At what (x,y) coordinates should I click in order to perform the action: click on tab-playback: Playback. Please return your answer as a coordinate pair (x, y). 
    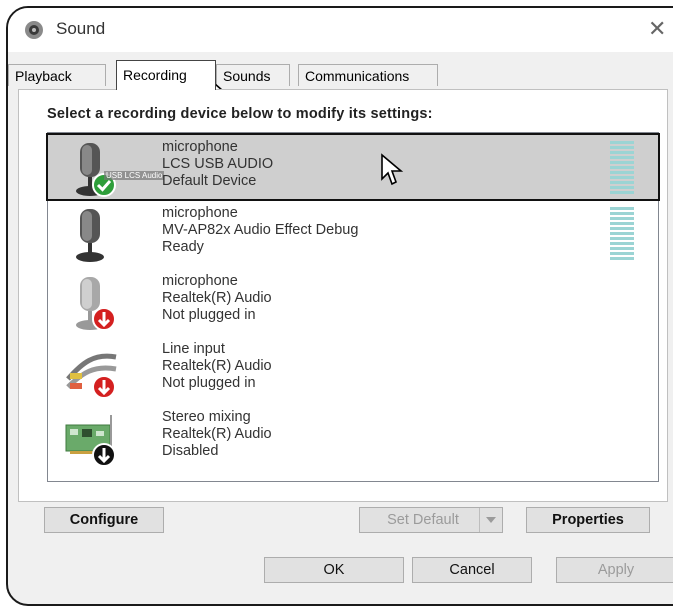
    Looking at the image, I should click on (57, 75).